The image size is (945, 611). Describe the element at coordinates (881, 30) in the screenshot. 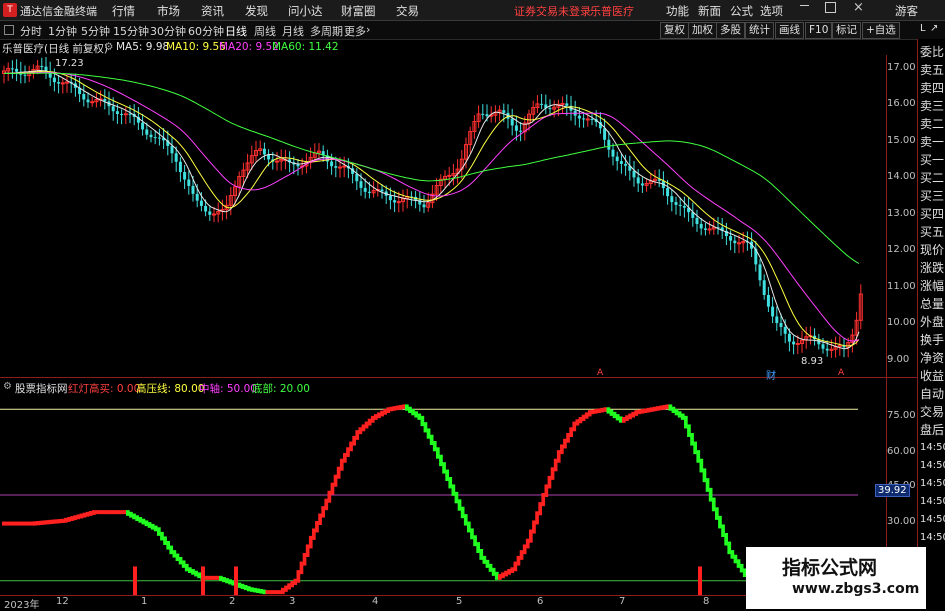

I see `btn-zixuan: +自选` at that location.